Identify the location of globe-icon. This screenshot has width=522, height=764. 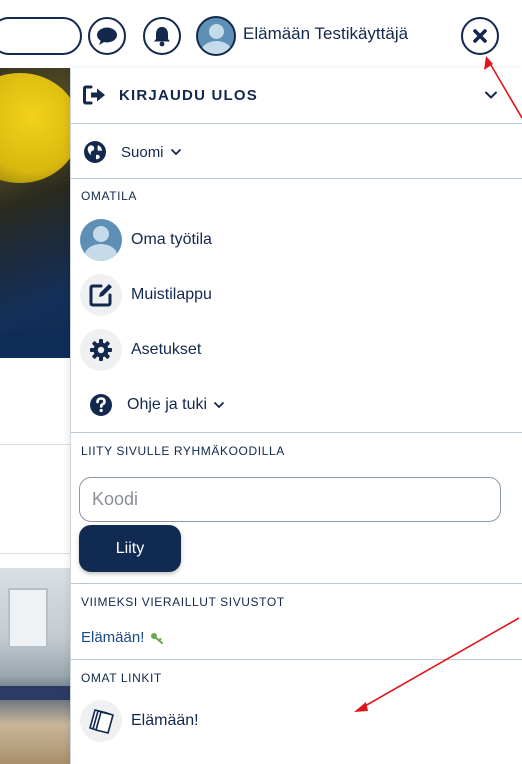
(95, 152).